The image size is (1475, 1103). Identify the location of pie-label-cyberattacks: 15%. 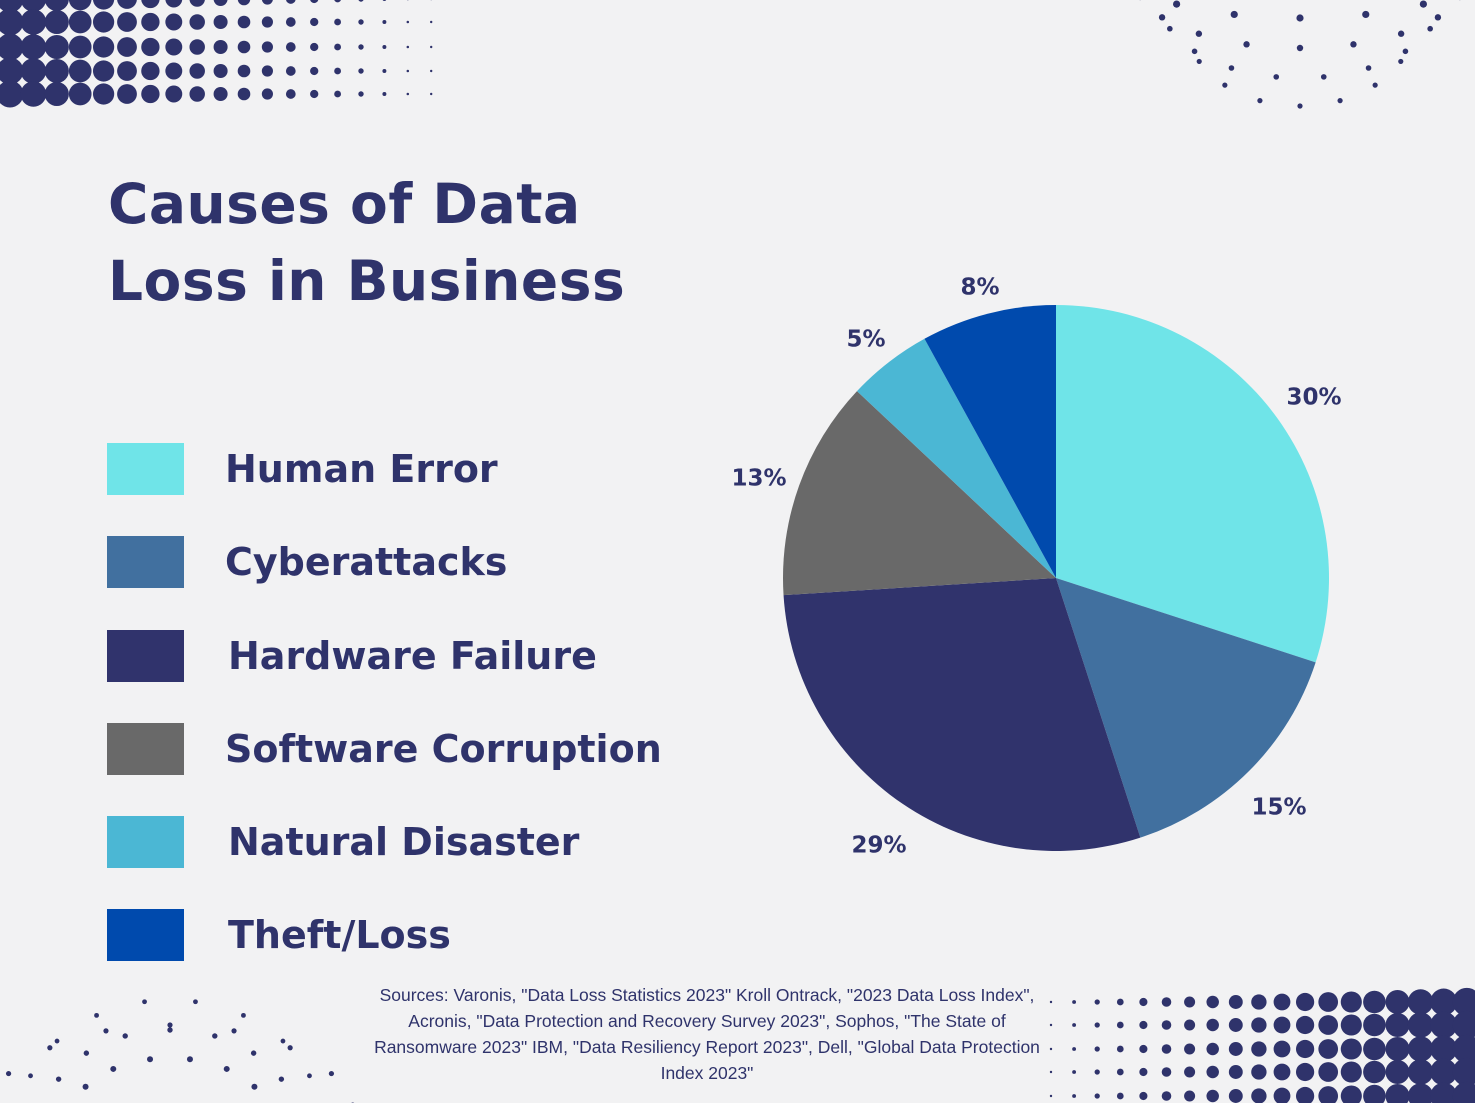
(1278, 808).